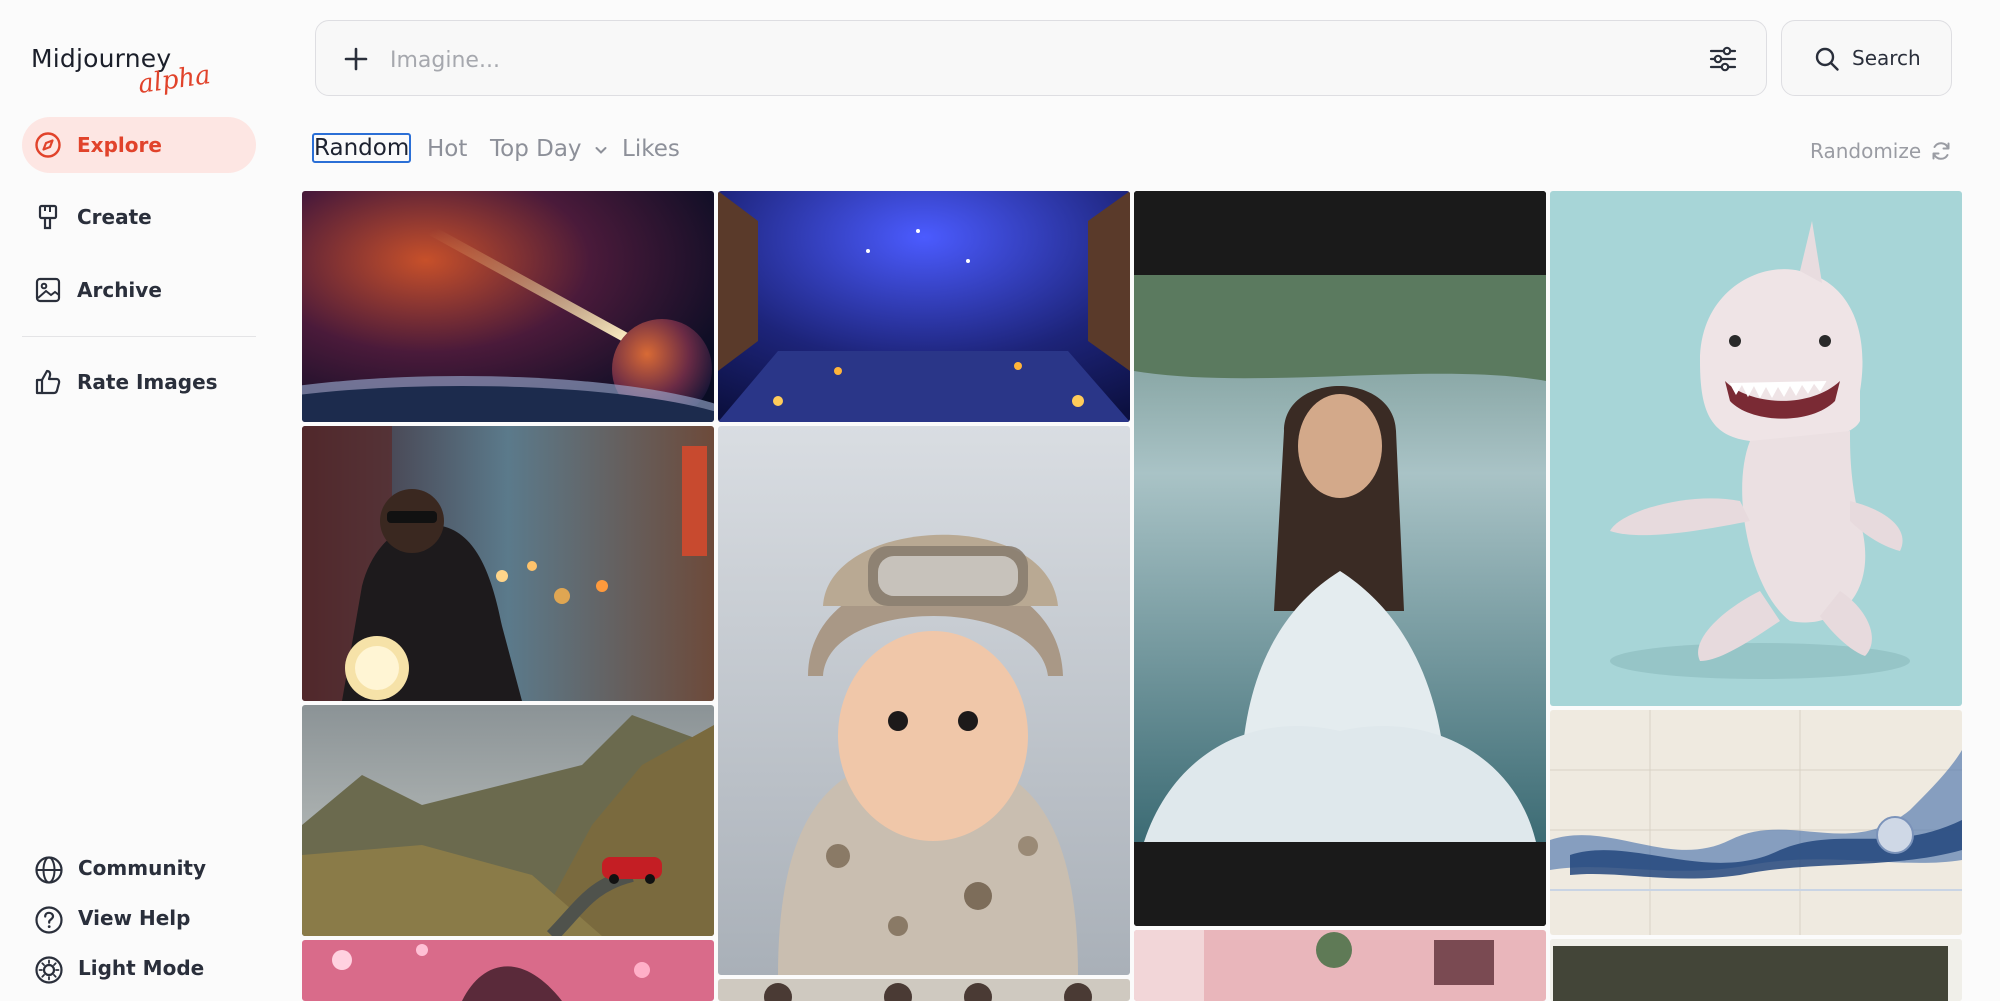  I want to click on gallery-image-comet-space, so click(508, 306).